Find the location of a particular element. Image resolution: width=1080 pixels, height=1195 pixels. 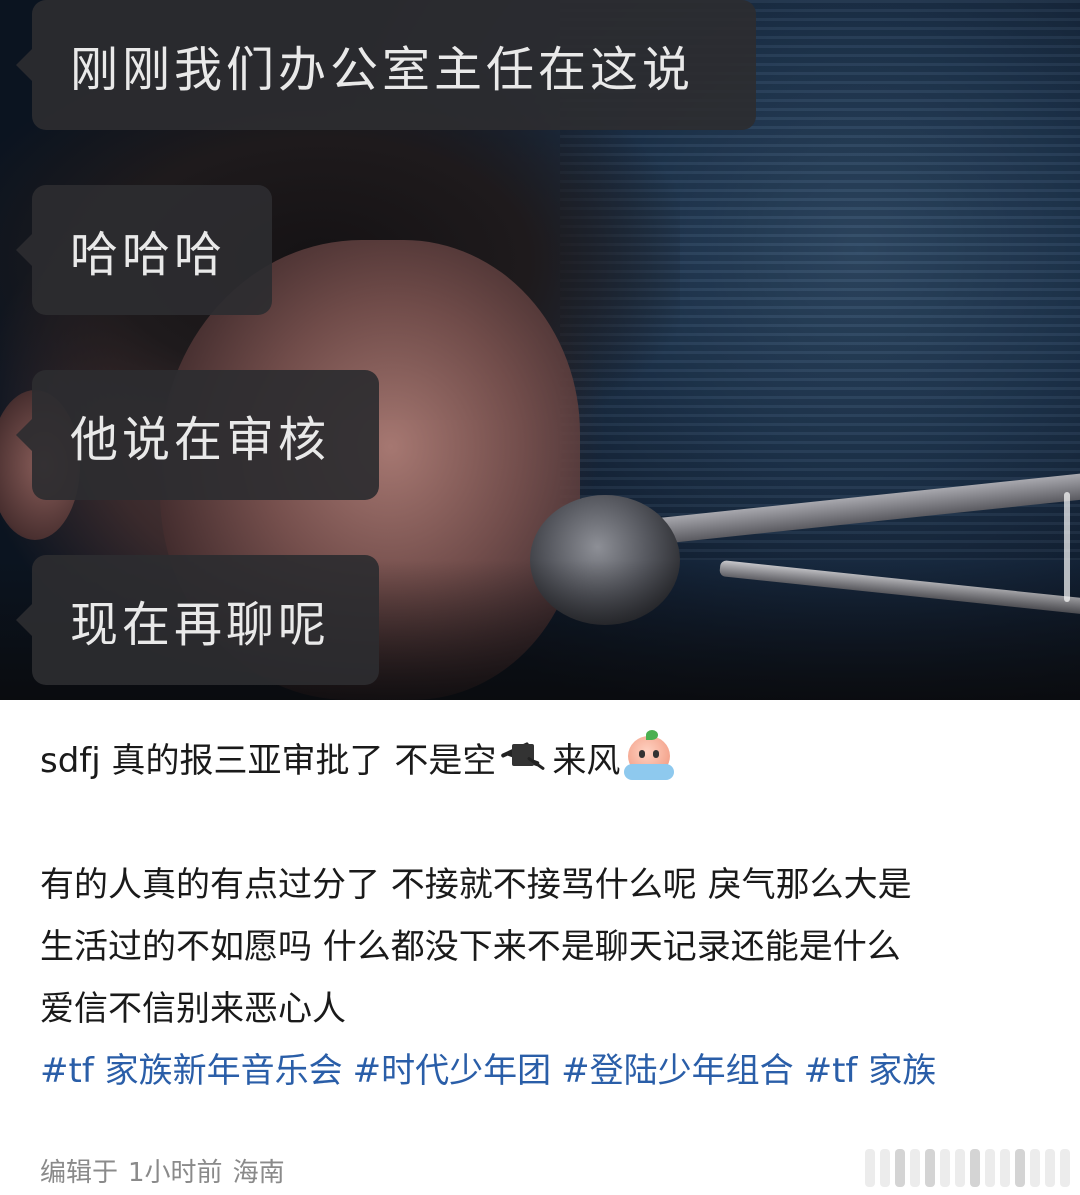

chat-bubble: 他说在审核 is located at coordinates (197, 435).